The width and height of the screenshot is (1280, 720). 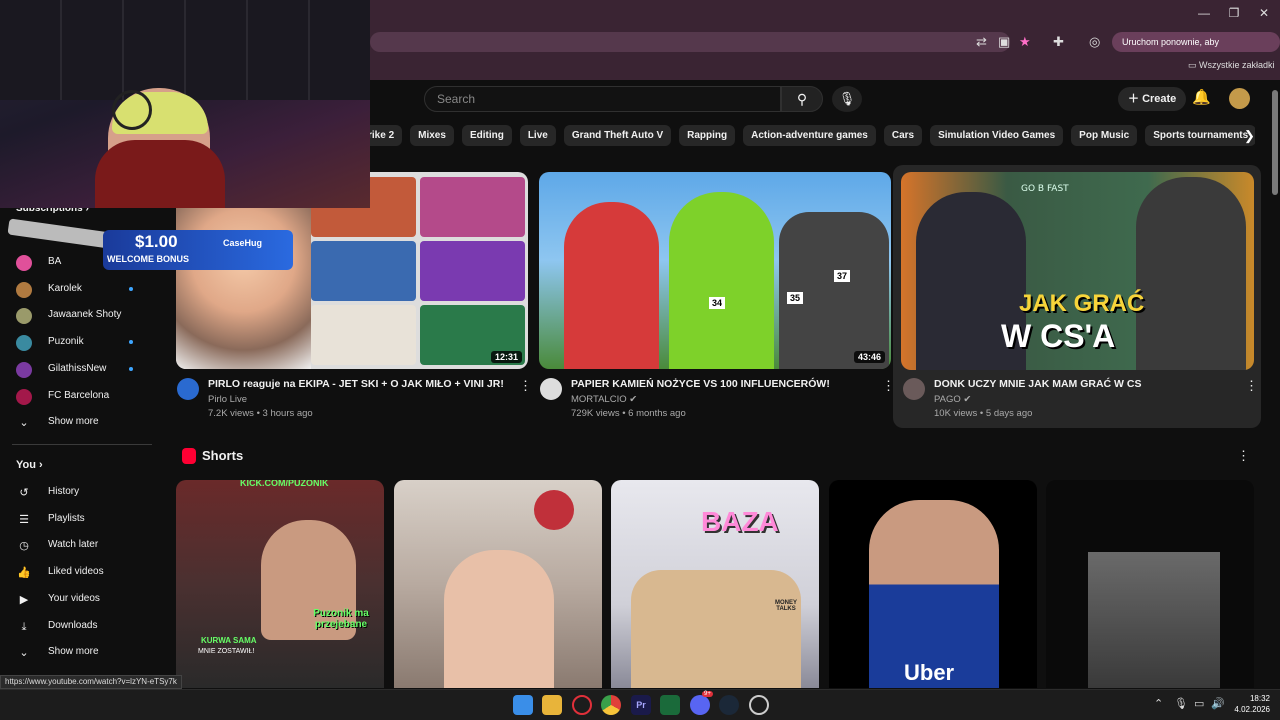 I want to click on sidebar-you-item: ◷ Watch later, so click(x=76, y=545).